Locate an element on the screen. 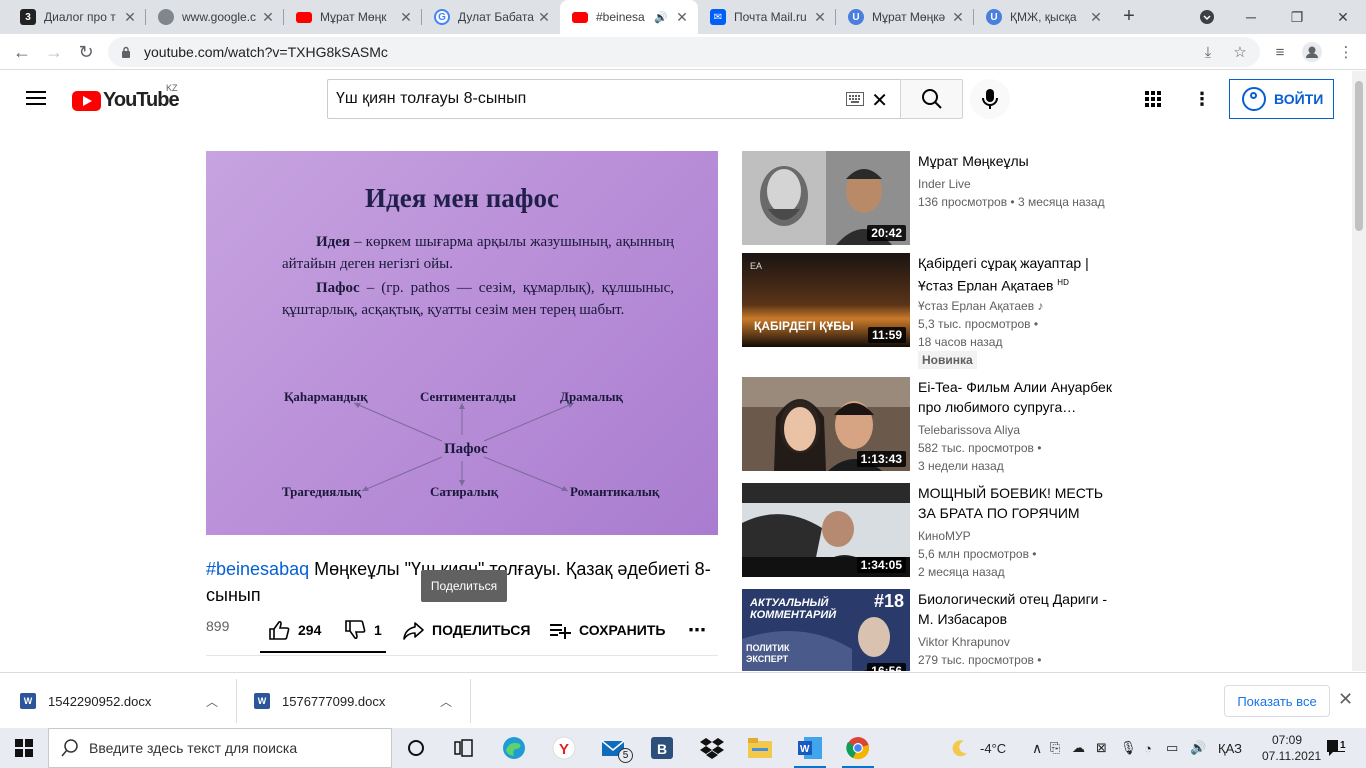 The height and width of the screenshot is (768, 1366). dislike-button: 1 is located at coordinates (363, 630).